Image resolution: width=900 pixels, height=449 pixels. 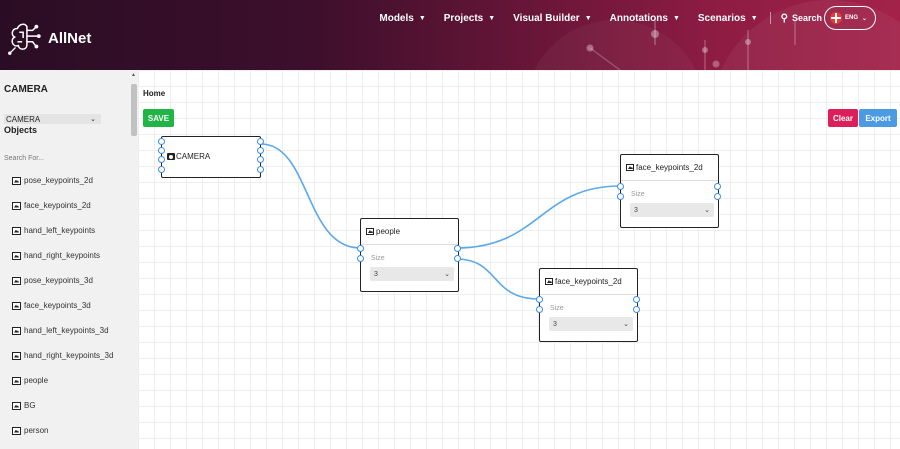 What do you see at coordinates (62, 430) in the screenshot?
I see `sidebar-object-item: person` at bounding box center [62, 430].